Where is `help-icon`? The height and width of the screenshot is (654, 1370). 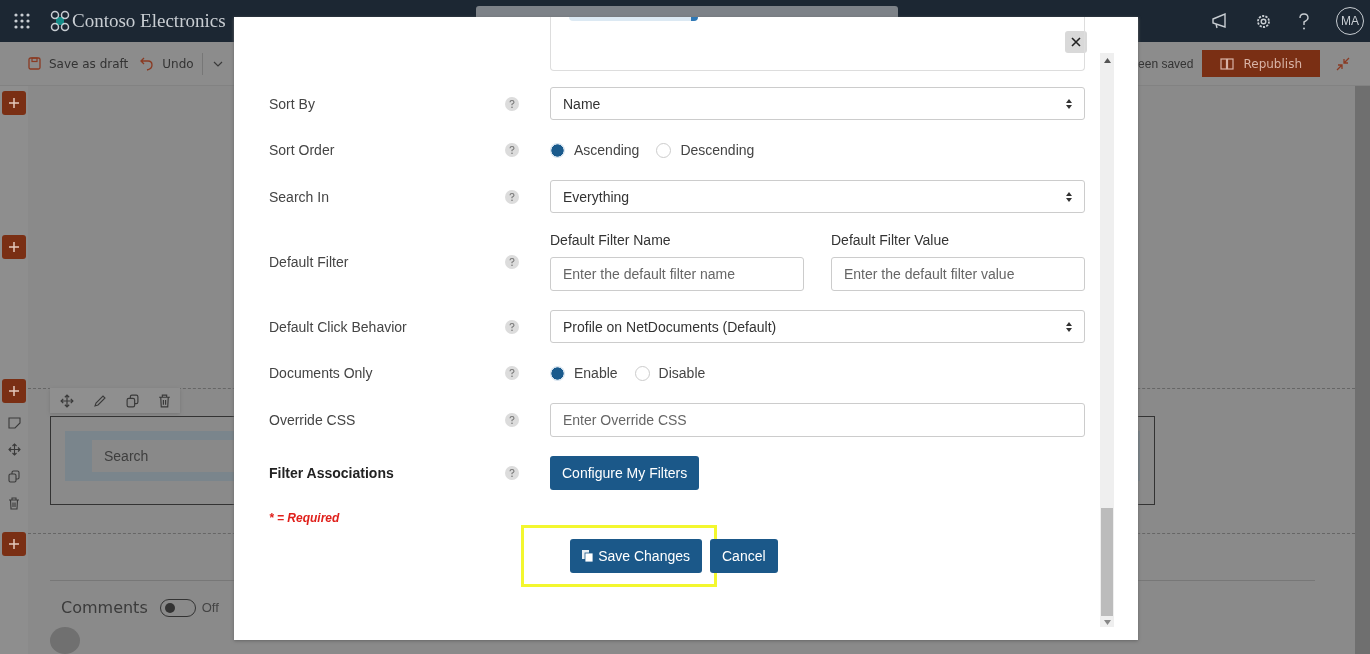
help-icon is located at coordinates (1304, 21).